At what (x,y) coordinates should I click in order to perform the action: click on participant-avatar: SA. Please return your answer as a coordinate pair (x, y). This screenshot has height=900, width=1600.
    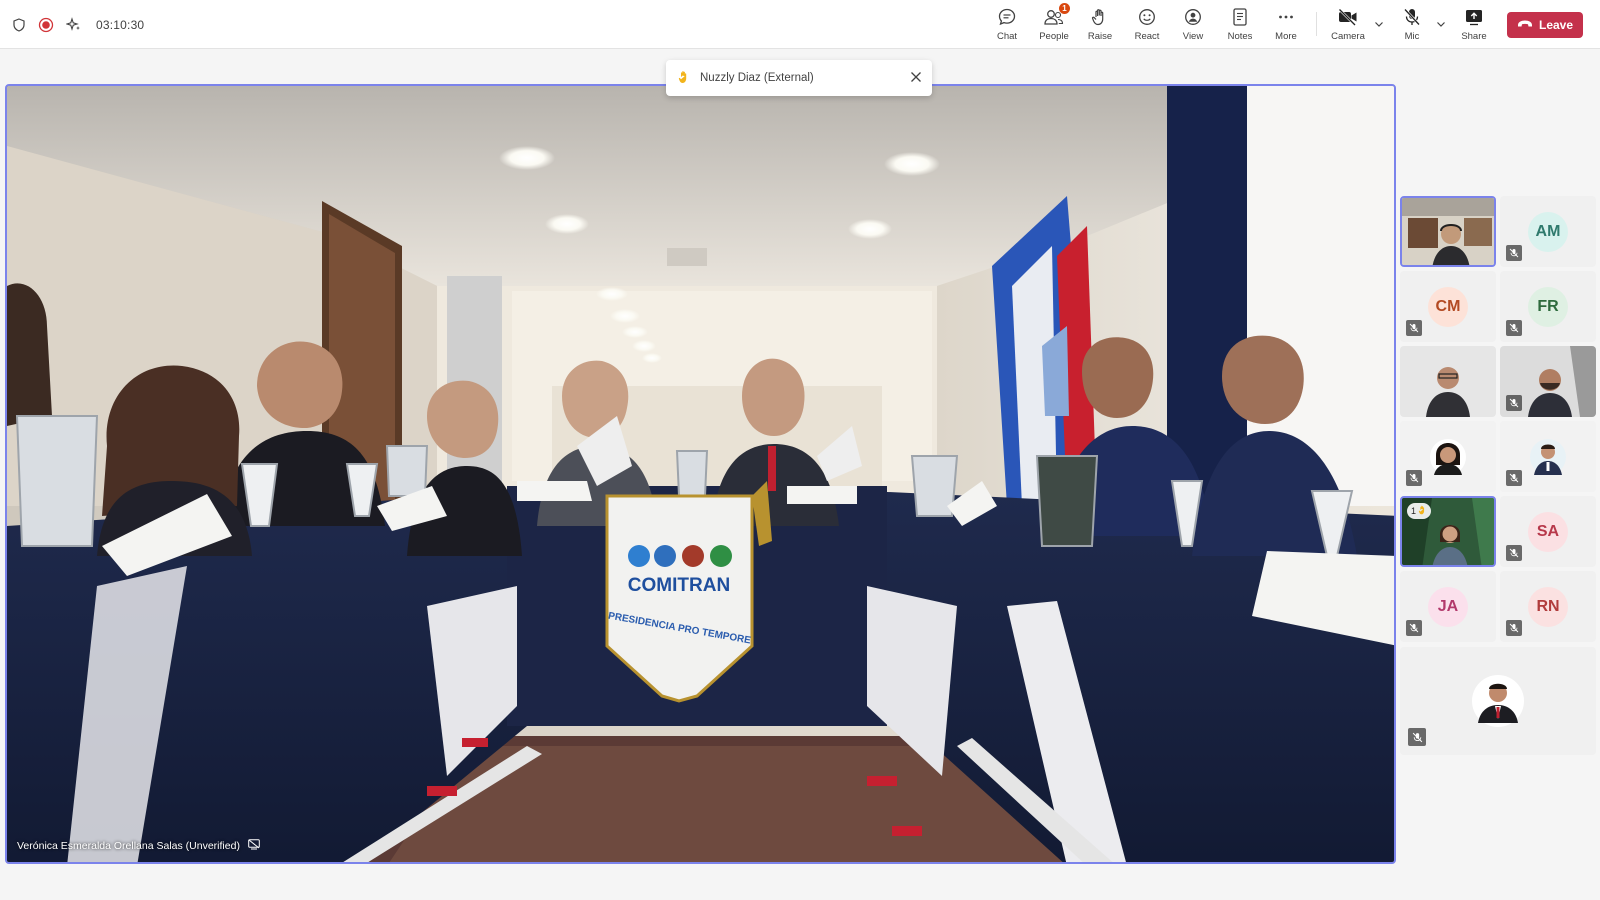
    Looking at the image, I should click on (1548, 532).